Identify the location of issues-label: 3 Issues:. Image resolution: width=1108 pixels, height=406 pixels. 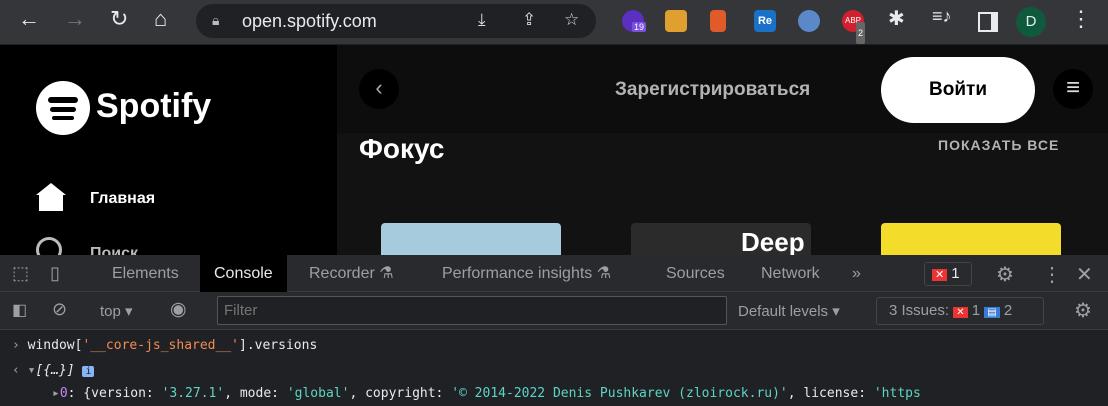
(919, 310).